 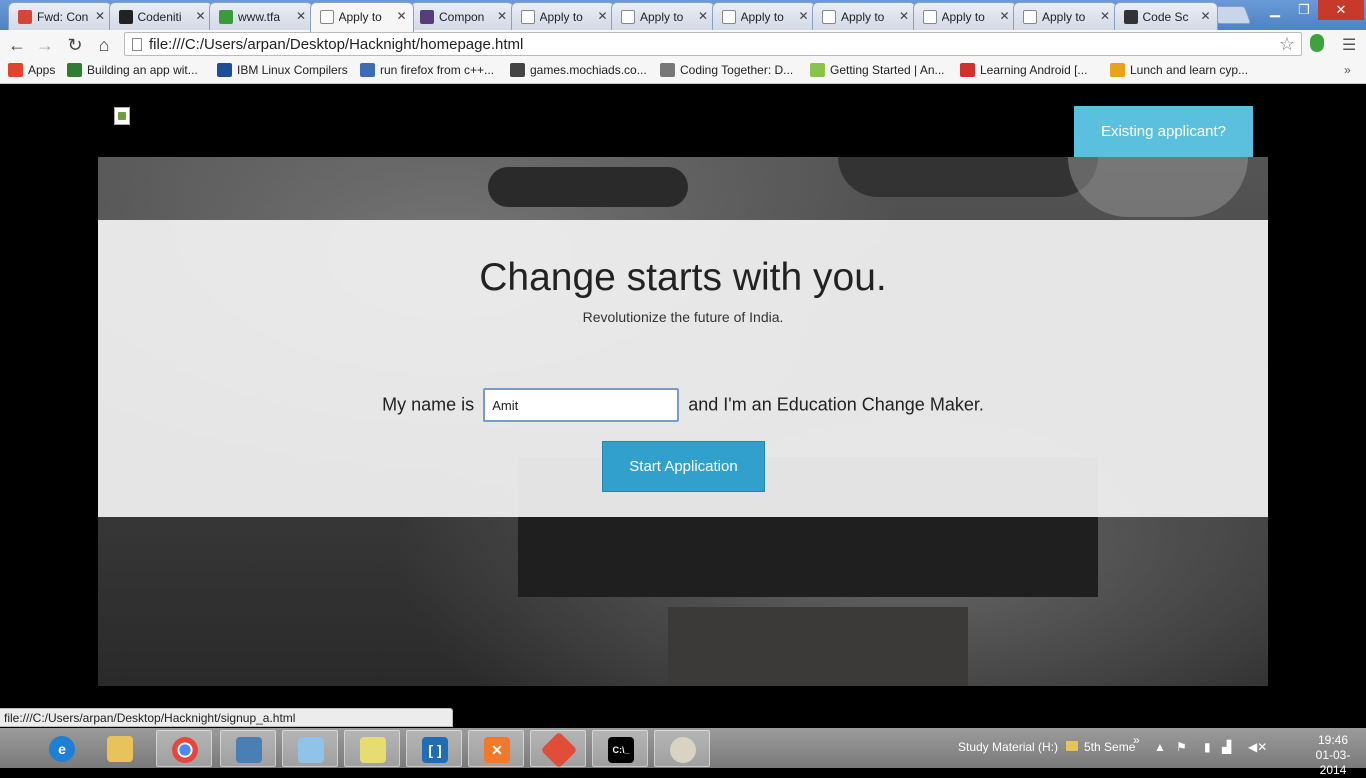 I want to click on tab-2: Codeniti ✕, so click(x=160, y=16).